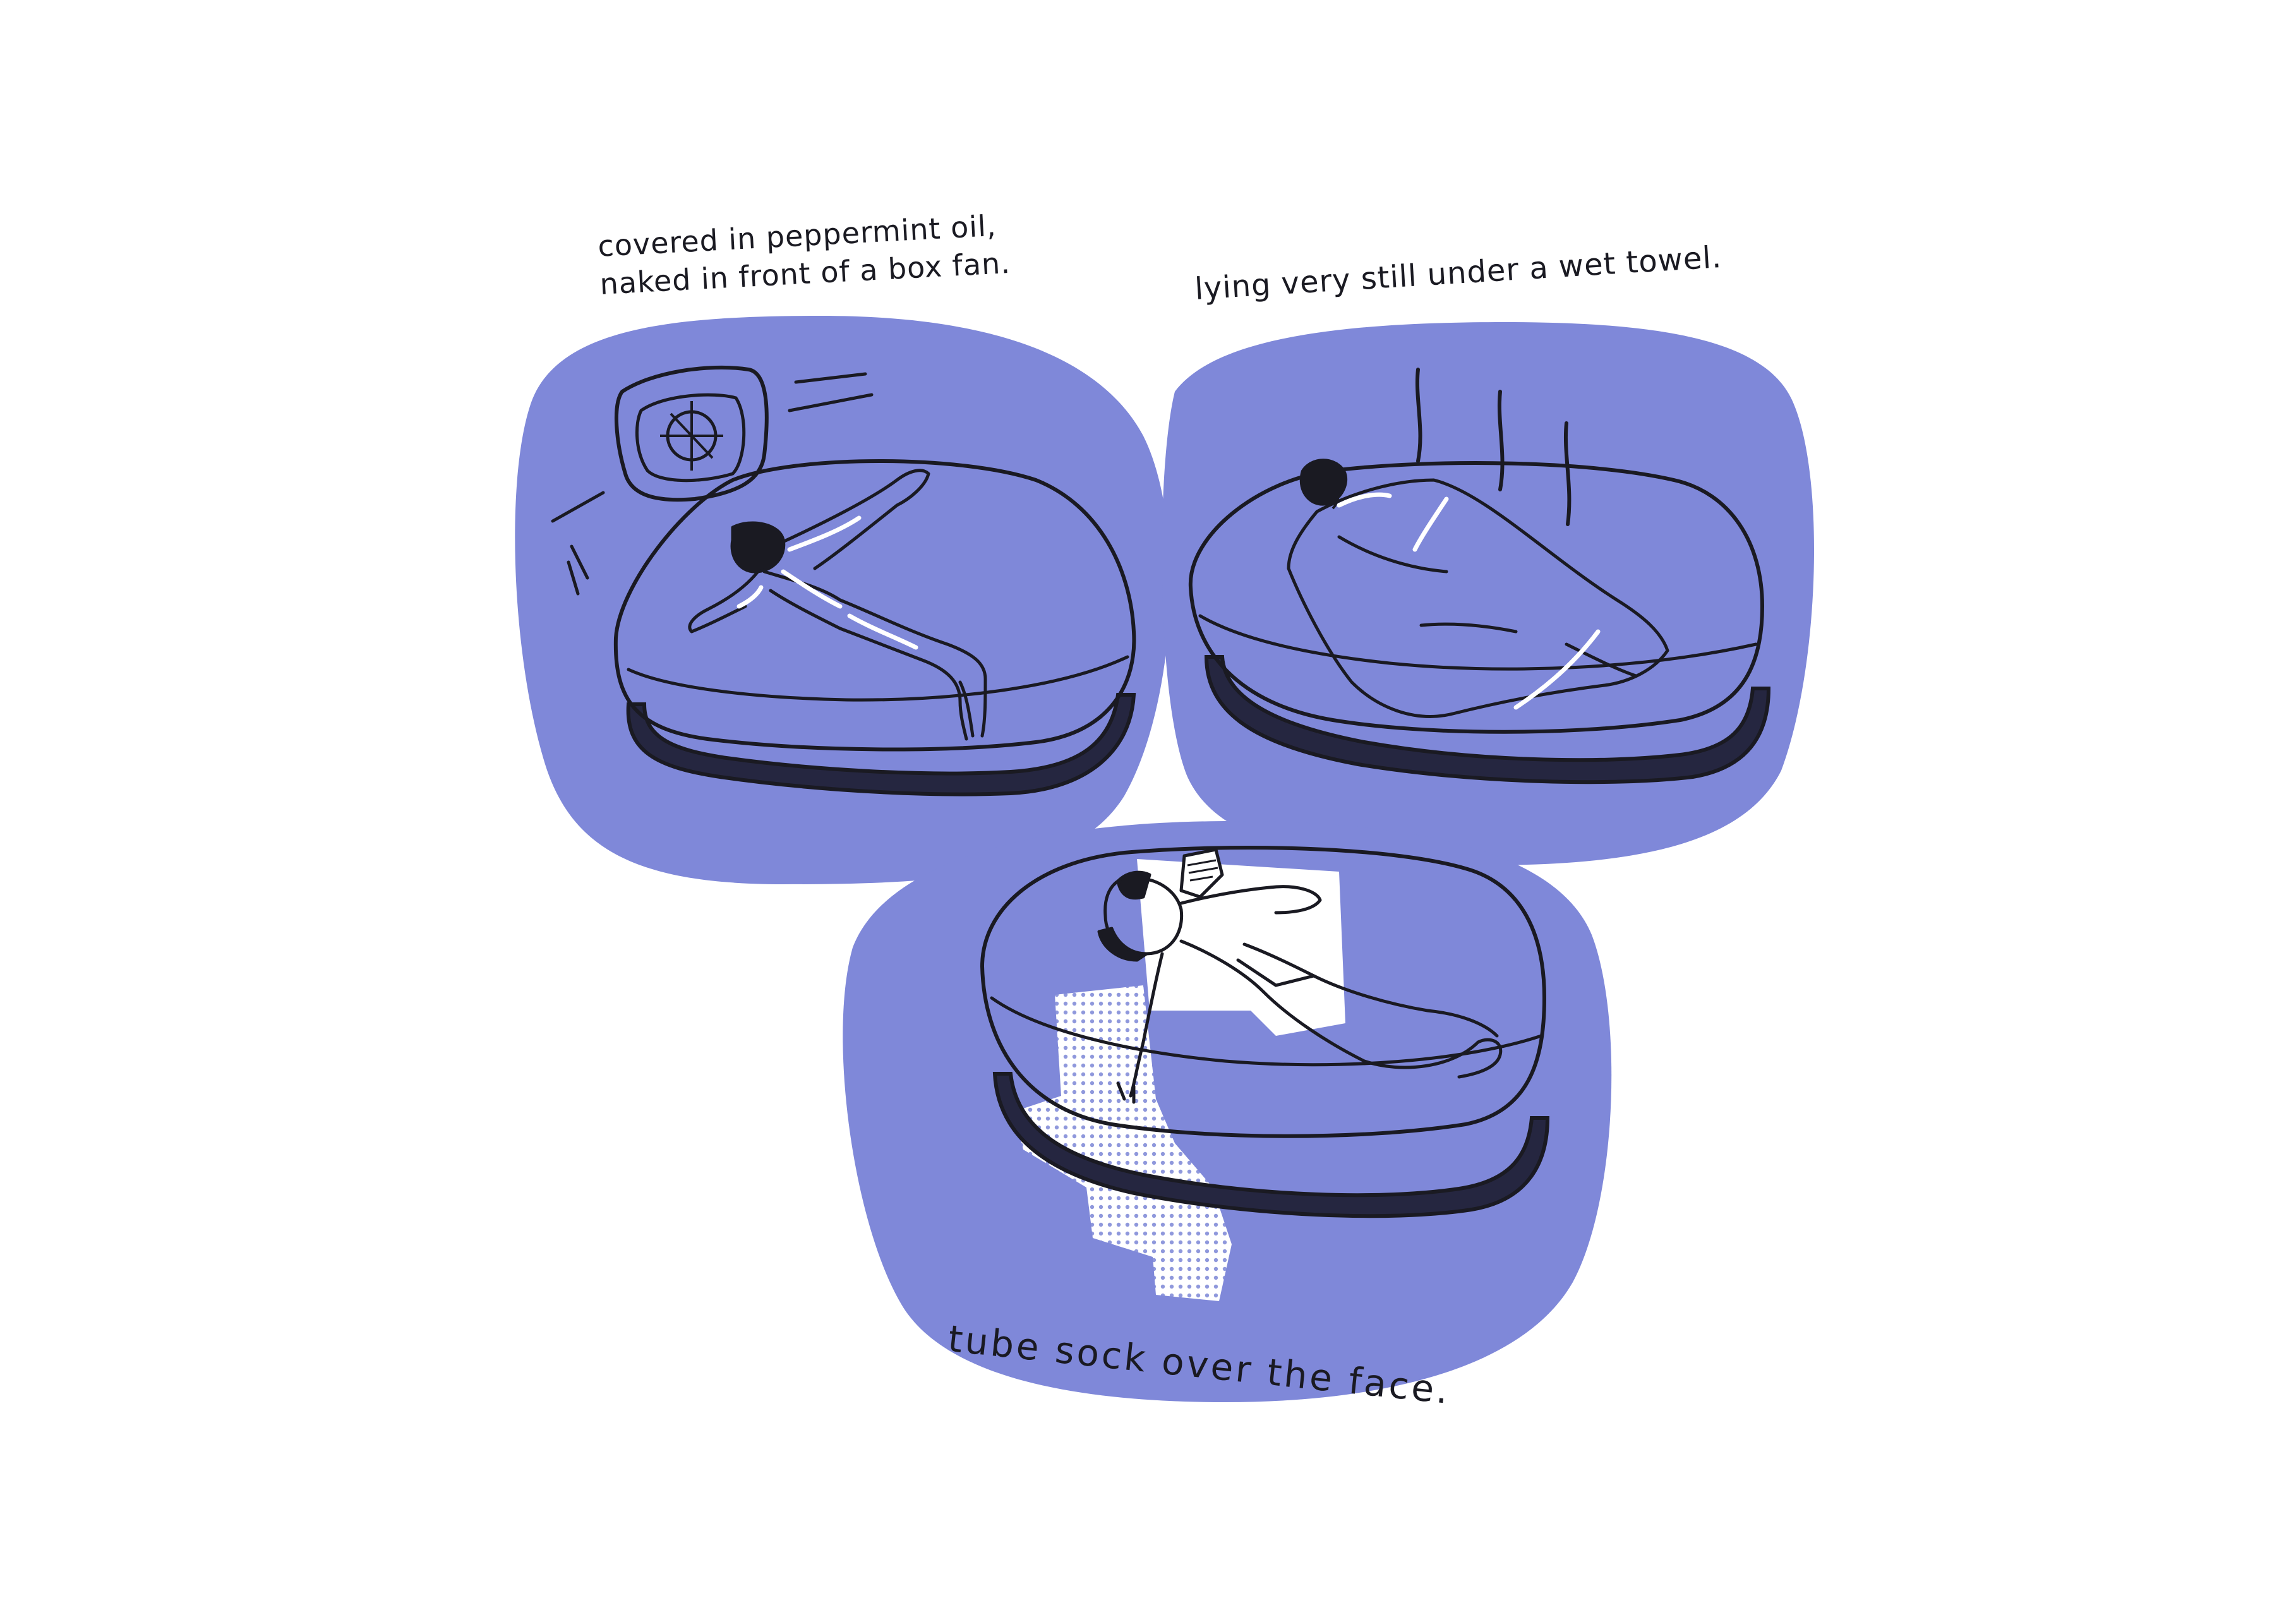 The width and height of the screenshot is (2296, 1622). What do you see at coordinates (842, 600) in the screenshot?
I see `panel-box-fan` at bounding box center [842, 600].